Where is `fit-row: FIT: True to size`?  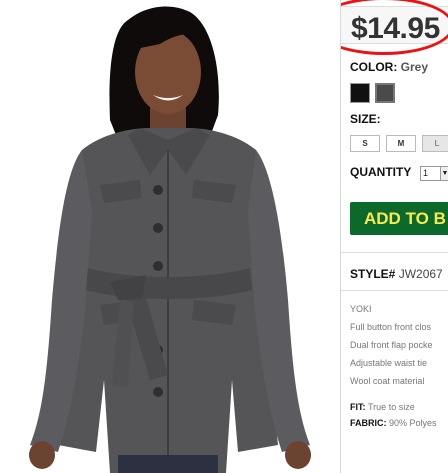
fit-row: FIT: True to size is located at coordinates (382, 407).